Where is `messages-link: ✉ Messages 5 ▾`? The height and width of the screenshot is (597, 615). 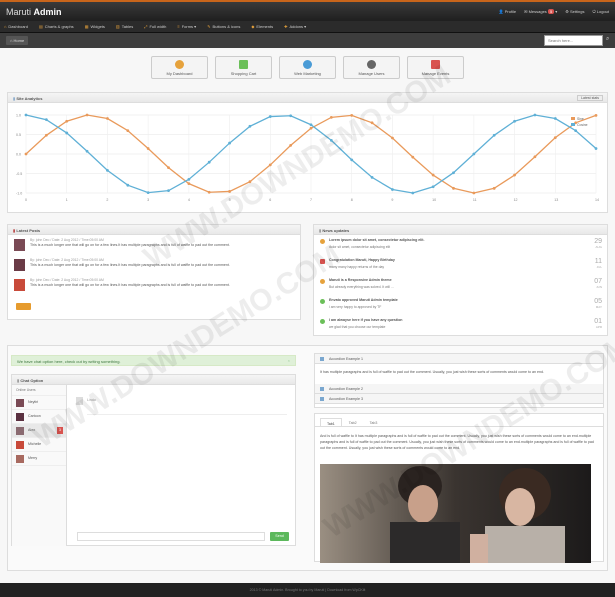
messages-link: ✉ Messages 5 ▾ is located at coordinates (540, 11).